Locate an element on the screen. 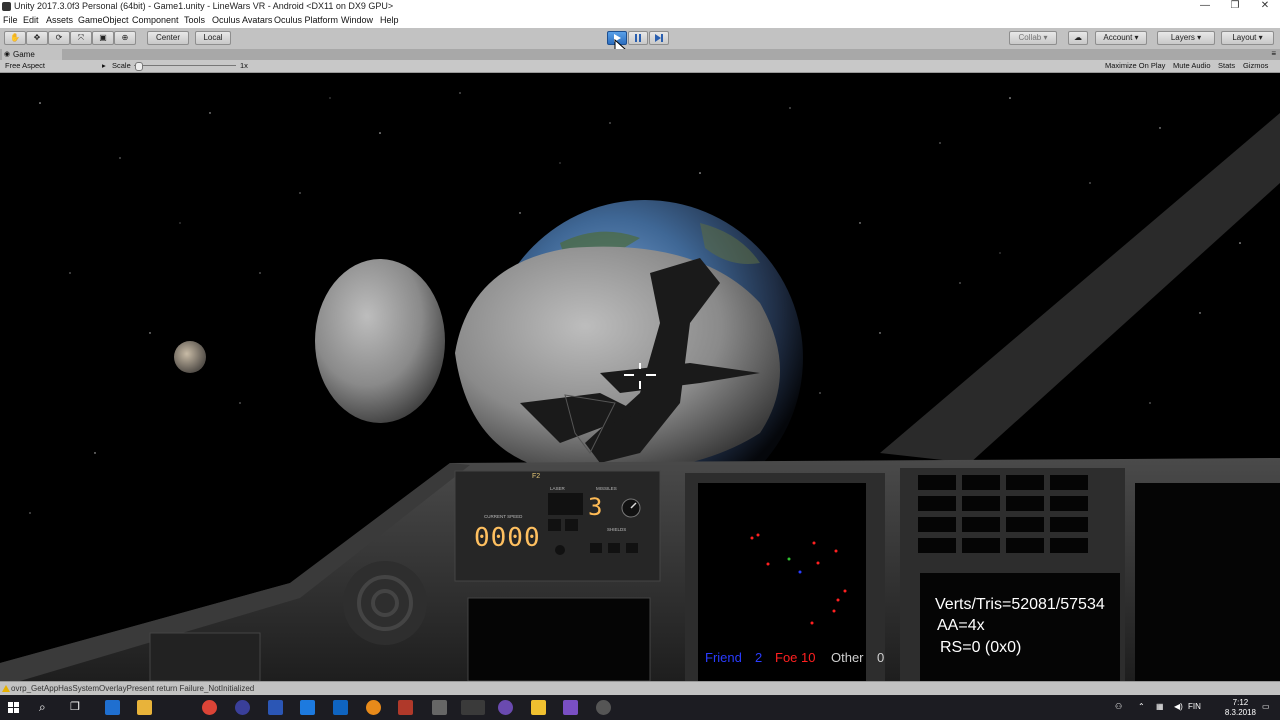 This screenshot has height=720, width=1280. chrome-icon is located at coordinates (209, 707).